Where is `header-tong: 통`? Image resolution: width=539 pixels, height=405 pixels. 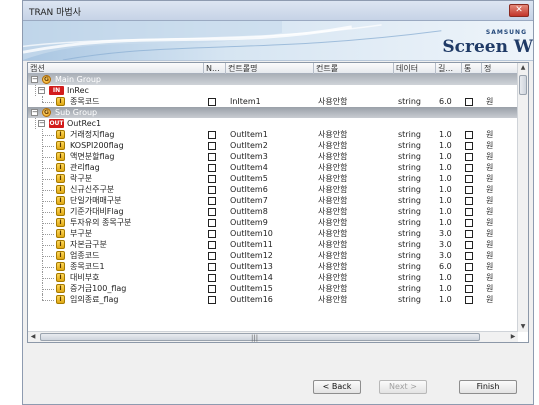
header-tong: 통 is located at coordinates (472, 68).